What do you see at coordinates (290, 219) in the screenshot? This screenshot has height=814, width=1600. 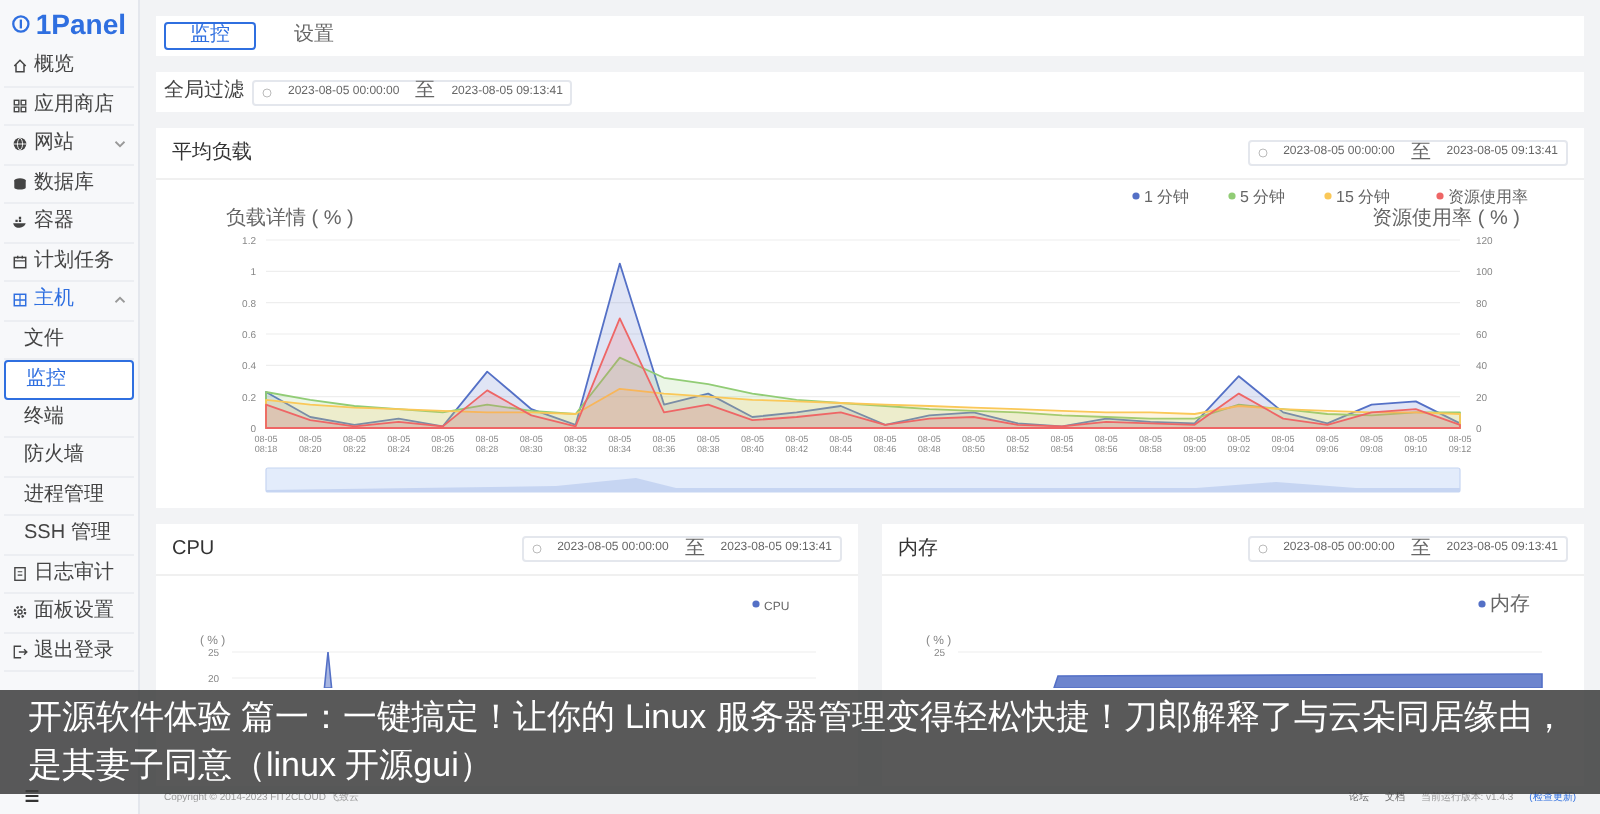 I see `y-axis-label: 负载详情 ( % )` at bounding box center [290, 219].